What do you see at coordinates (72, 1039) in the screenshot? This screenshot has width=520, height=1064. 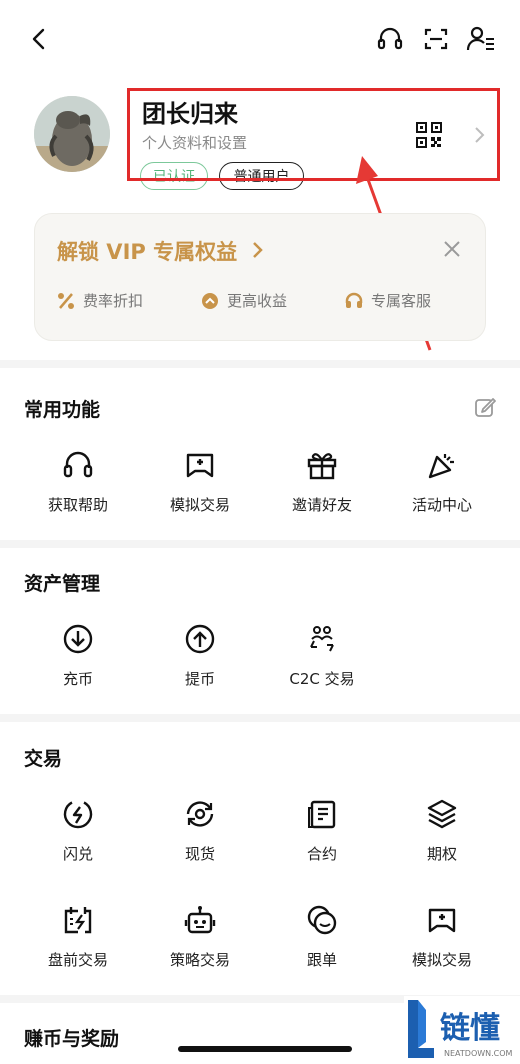 I see `section-title-earn: 赚币与奖励` at bounding box center [72, 1039].